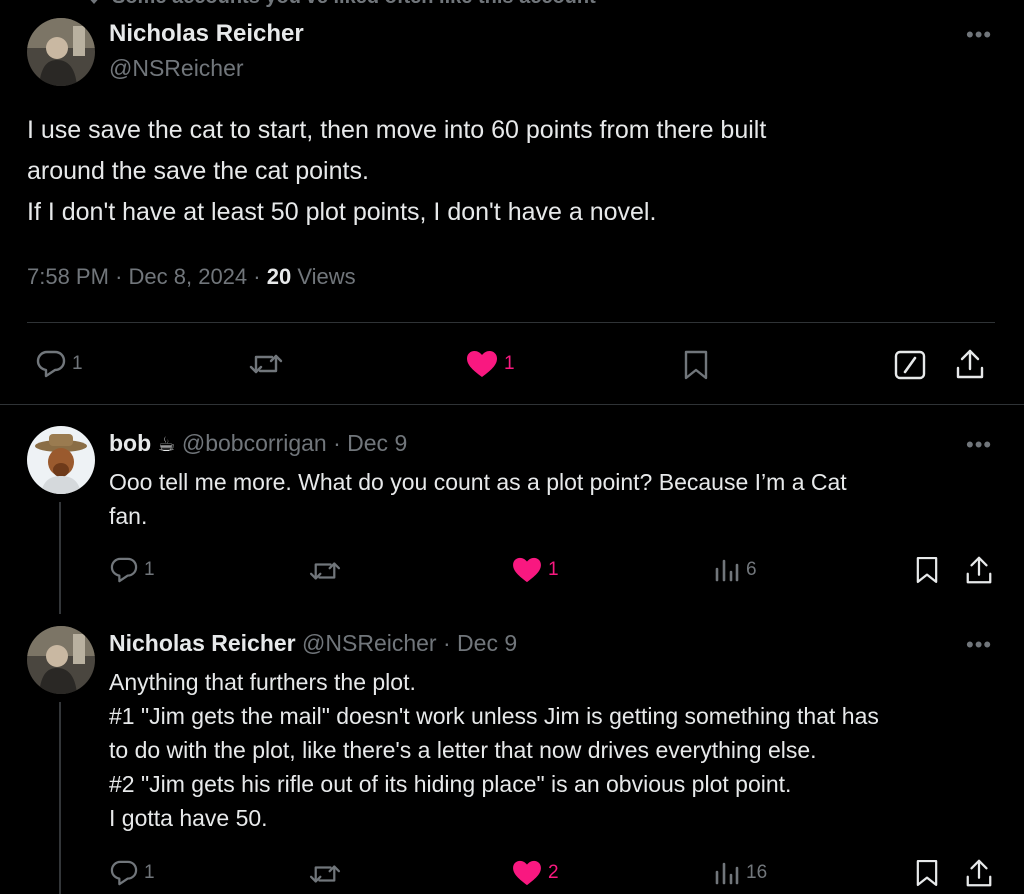  Describe the element at coordinates (68, 276) in the screenshot. I see `post-time: 7:58 PM` at that location.